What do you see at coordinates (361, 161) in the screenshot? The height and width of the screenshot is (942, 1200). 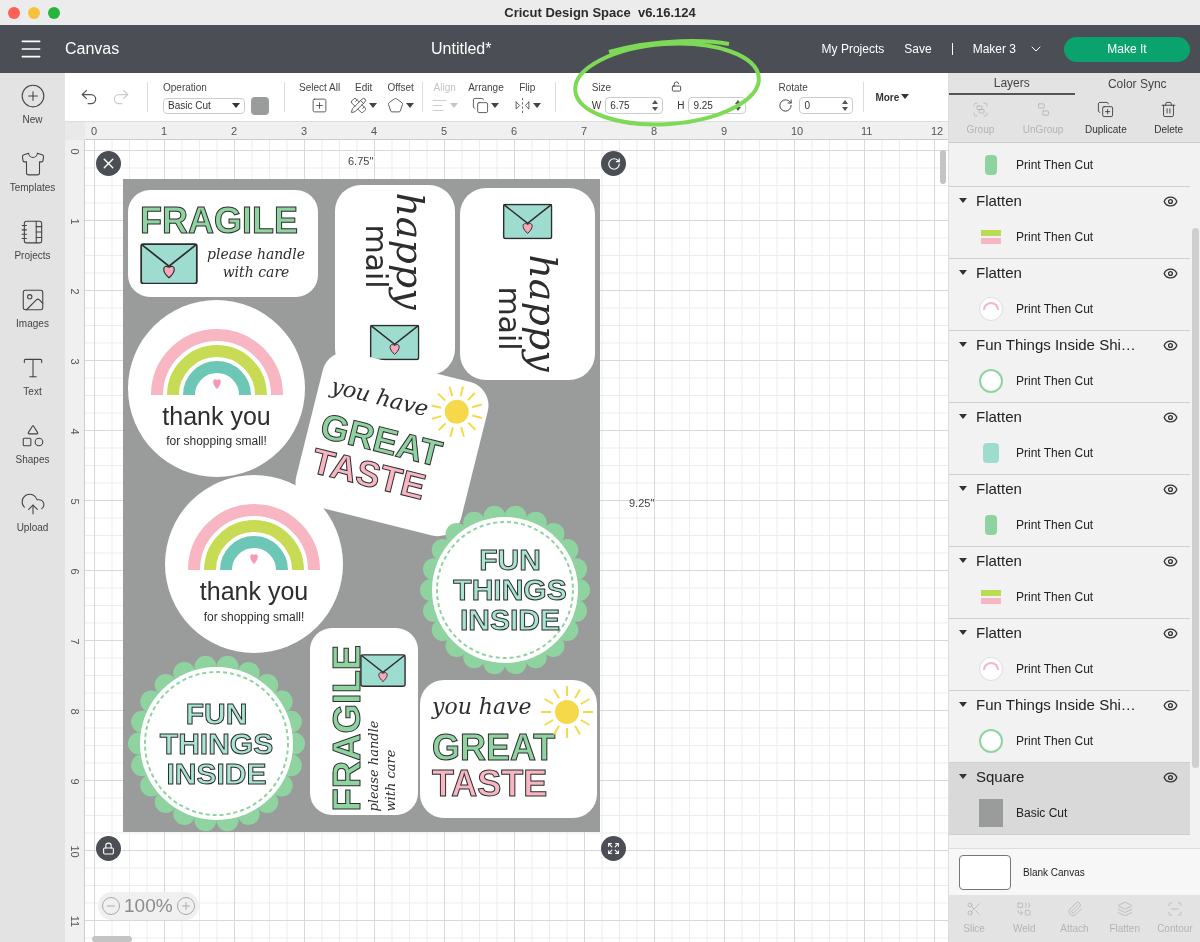 I see `dimension-label: 6.75"` at bounding box center [361, 161].